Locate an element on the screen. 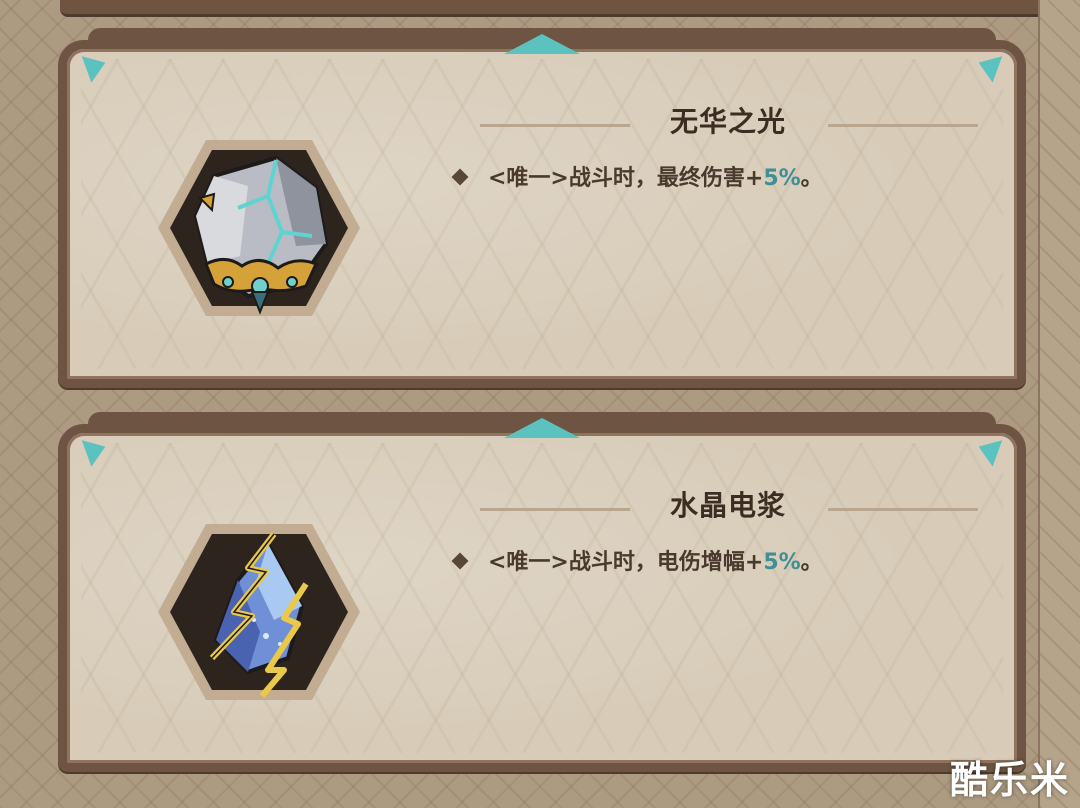  top-frame-edge is located at coordinates (570, 8).